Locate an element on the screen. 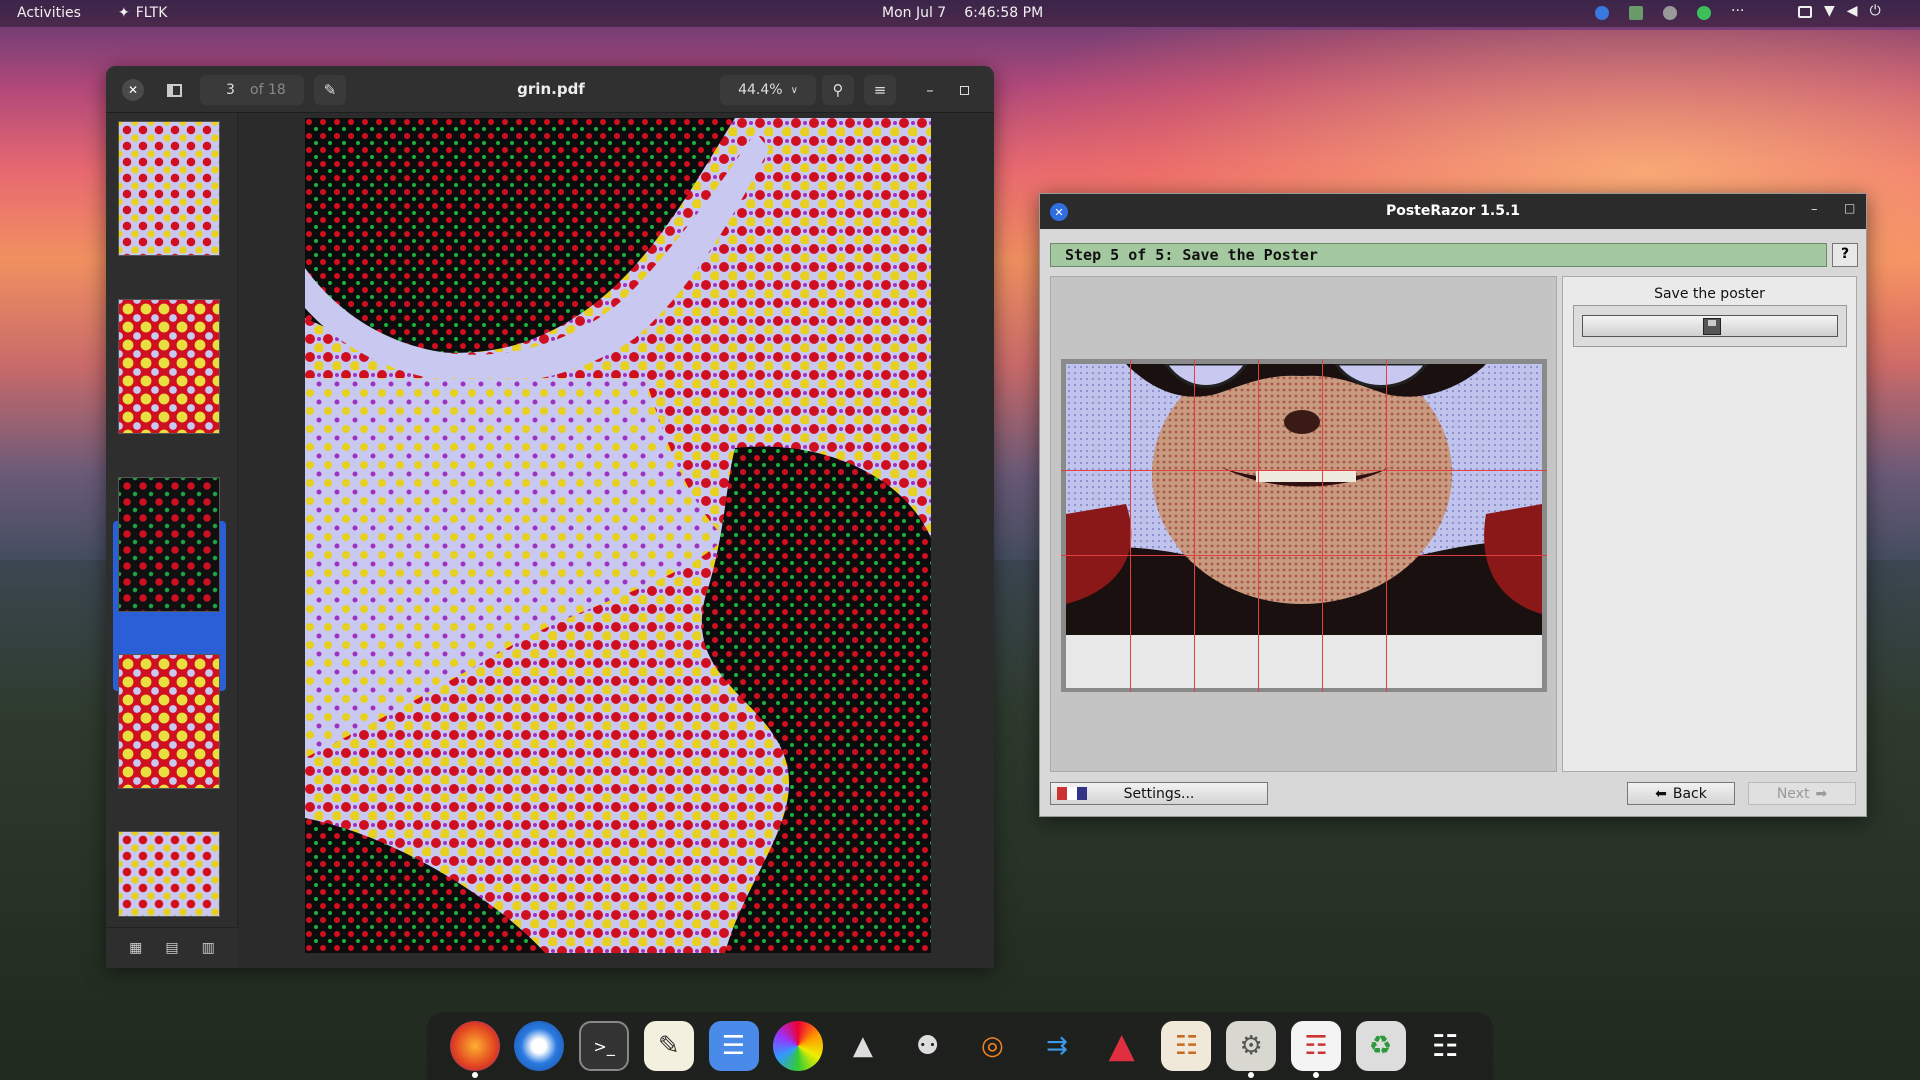 This screenshot has width=1920, height=1080. vscode-icon: ⇉ is located at coordinates (1057, 1046).